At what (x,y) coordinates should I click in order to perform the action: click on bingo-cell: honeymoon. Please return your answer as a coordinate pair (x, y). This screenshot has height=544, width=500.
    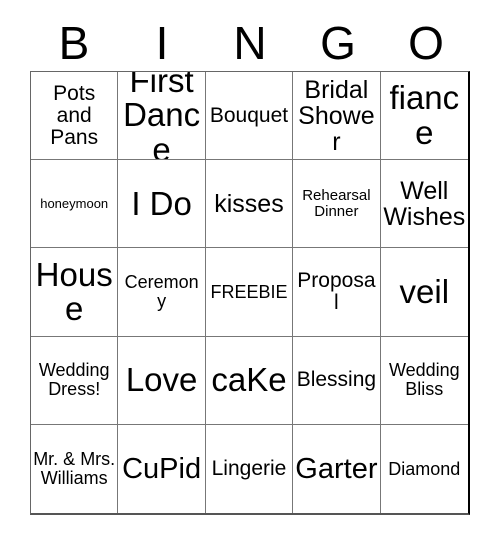
    Looking at the image, I should click on (75, 204).